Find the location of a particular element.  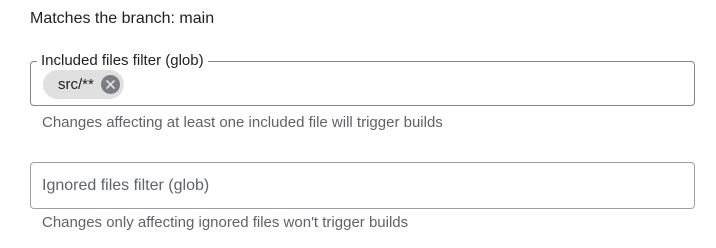

branch-match-text: Matches the branch: main is located at coordinates (122, 18).